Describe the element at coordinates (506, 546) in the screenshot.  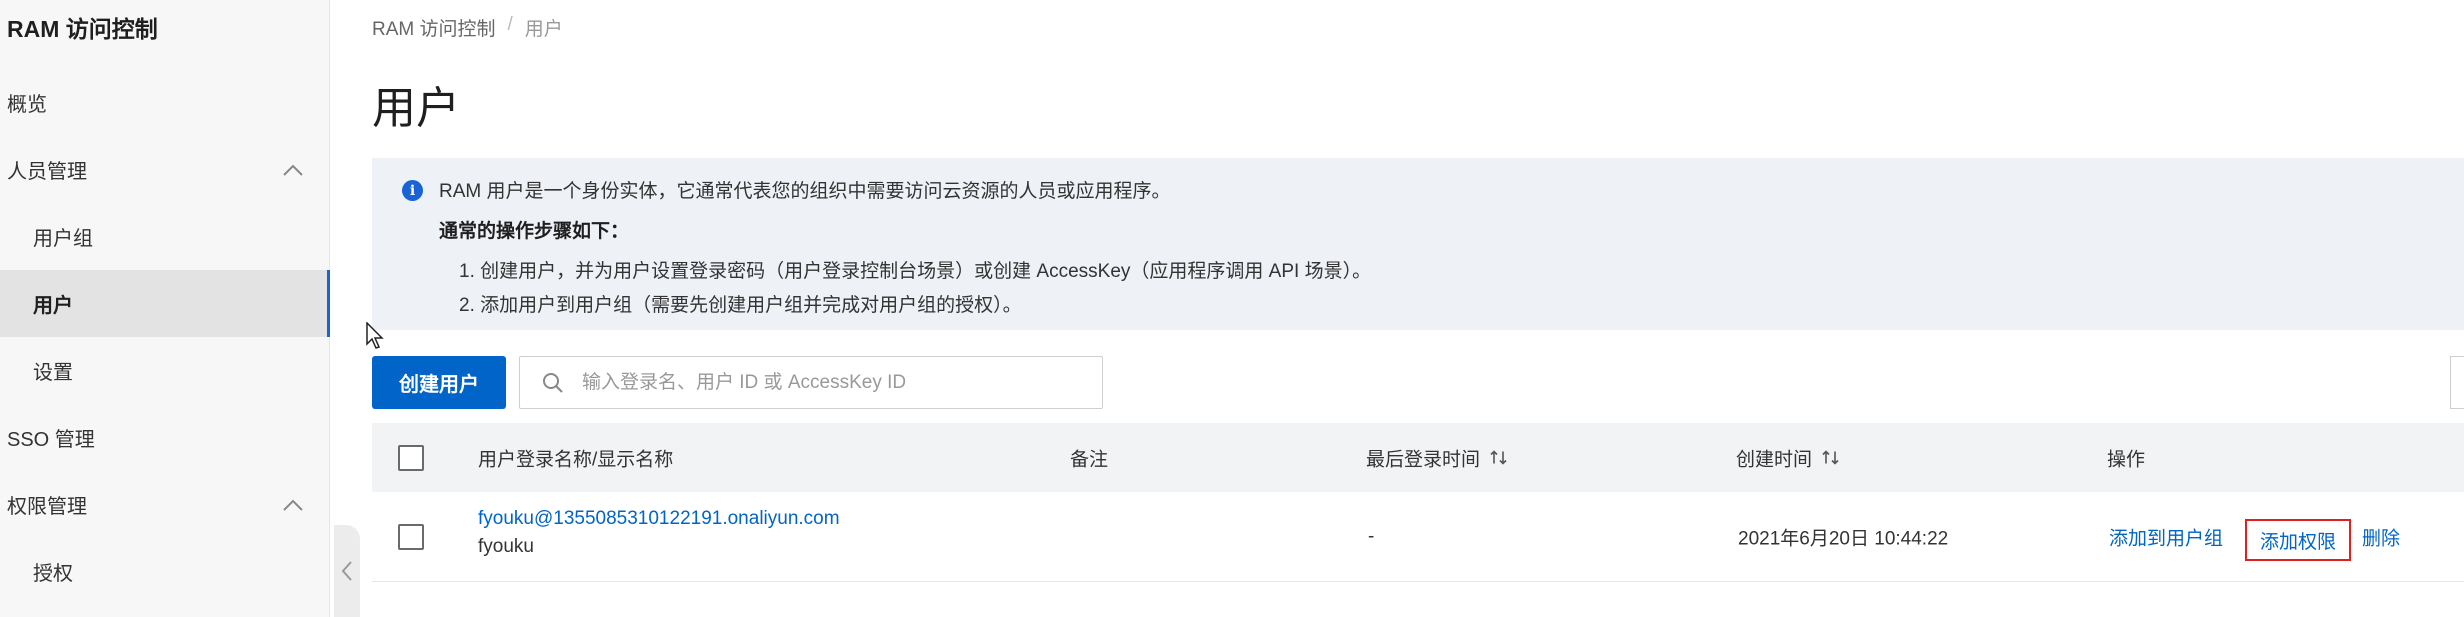
I see `user-display-name: fyouku` at that location.